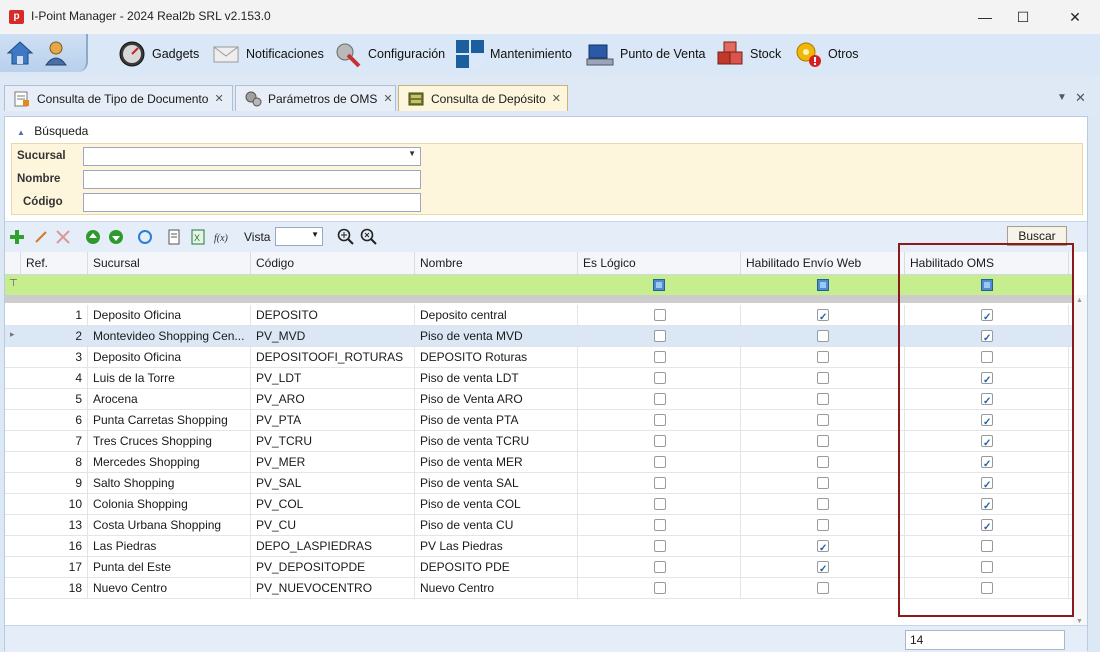  I want to click on cell-ref: 4, so click(54, 378).